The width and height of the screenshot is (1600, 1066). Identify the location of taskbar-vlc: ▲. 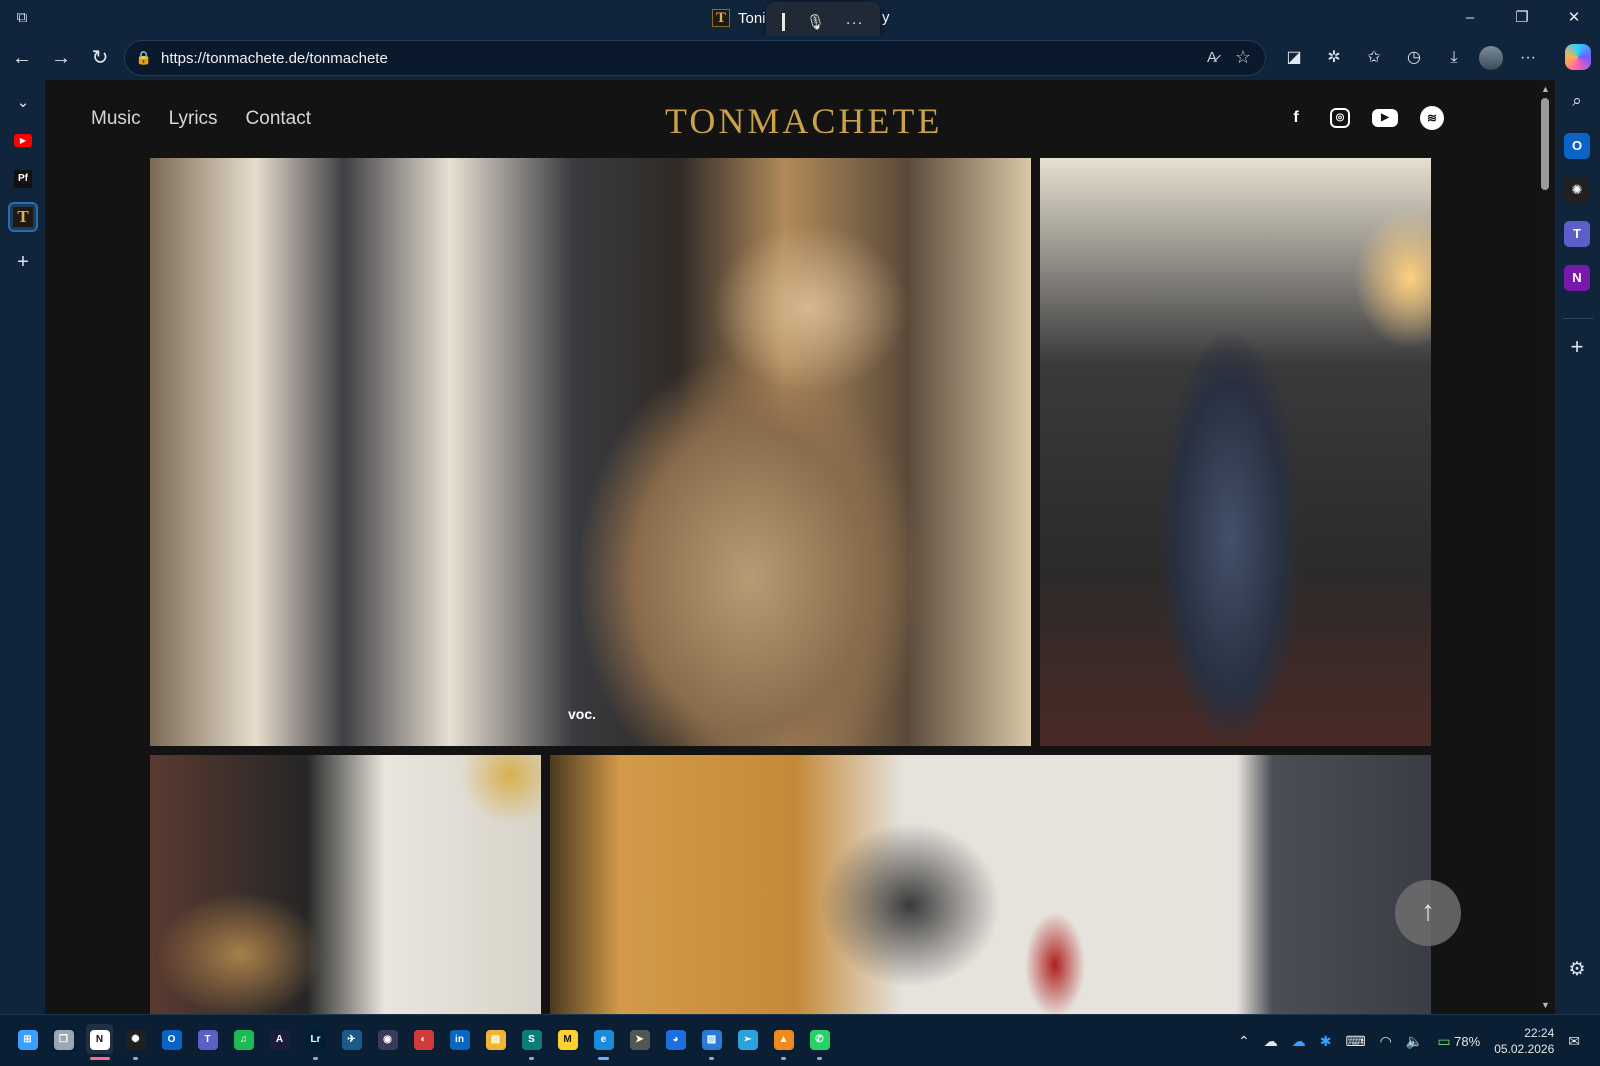
(783, 1042).